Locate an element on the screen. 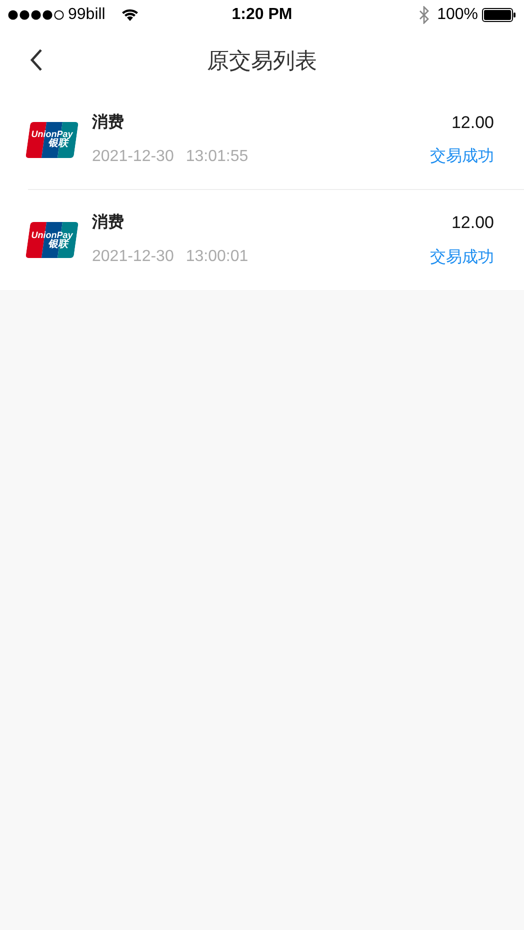 Image resolution: width=524 pixels, height=930 pixels. status-time: 1:20 PM is located at coordinates (262, 15).